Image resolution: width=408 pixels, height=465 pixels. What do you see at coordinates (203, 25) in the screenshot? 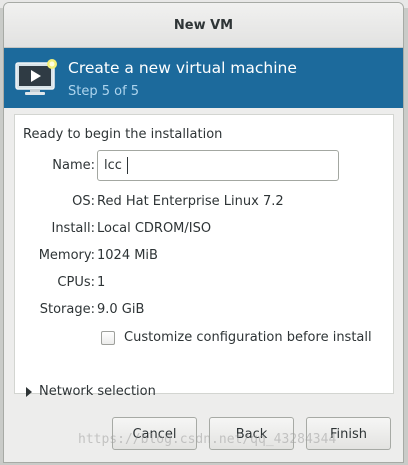
I see `dialog-title: New VM` at bounding box center [203, 25].